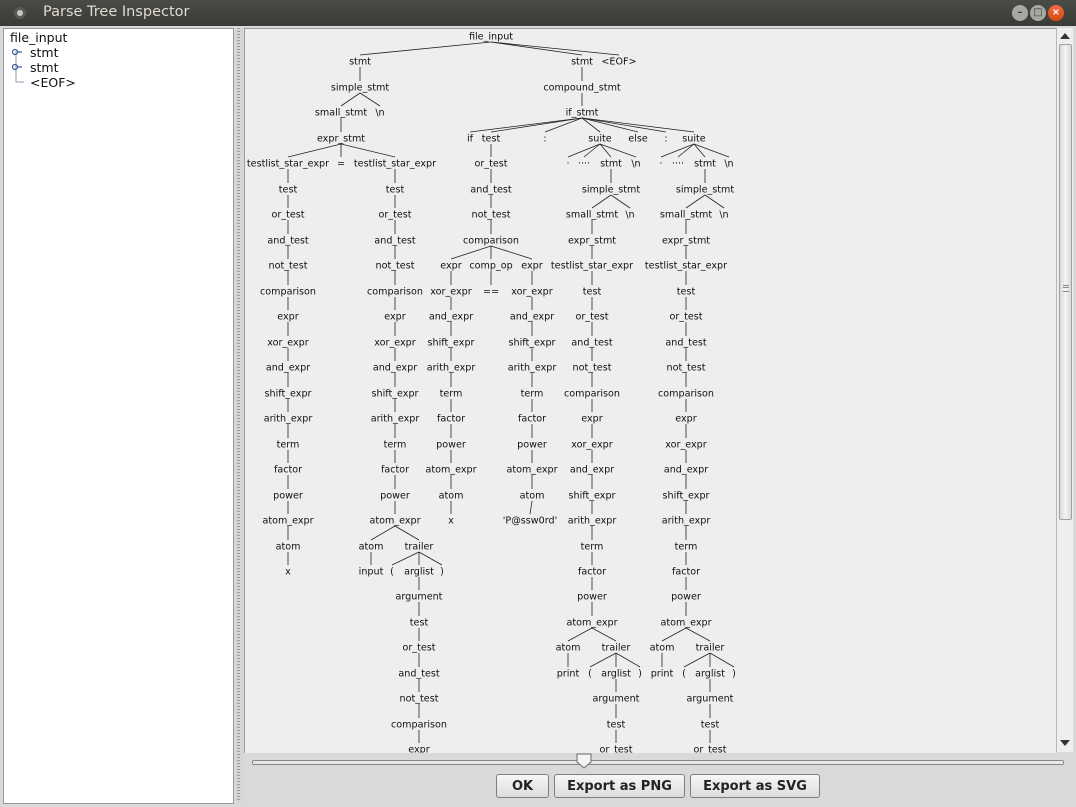 This screenshot has width=1076, height=807. Describe the element at coordinates (616, 674) in the screenshot. I see `tree-node-label: arglist` at that location.